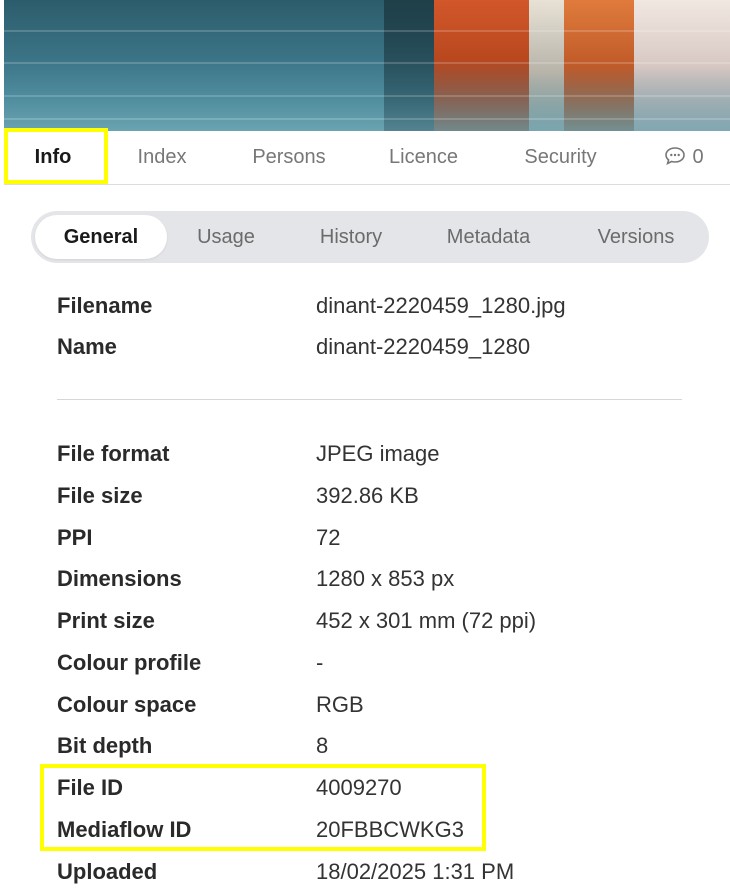  Describe the element at coordinates (162, 157) in the screenshot. I see `tab-index: Index` at that location.